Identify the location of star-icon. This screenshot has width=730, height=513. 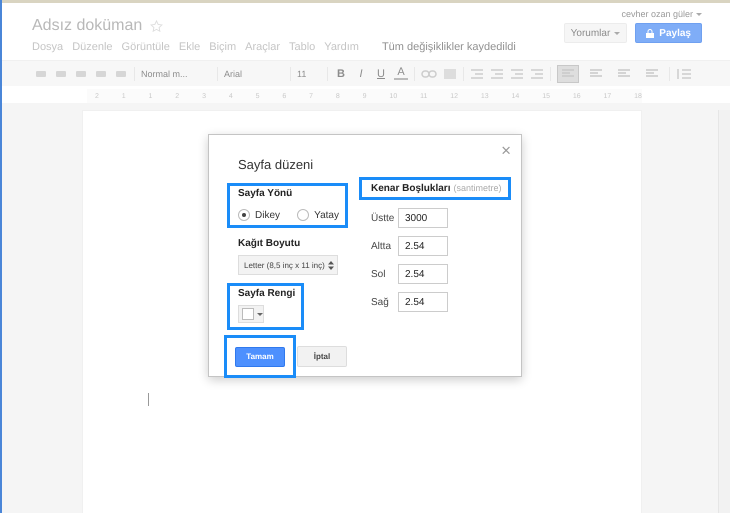
(157, 26).